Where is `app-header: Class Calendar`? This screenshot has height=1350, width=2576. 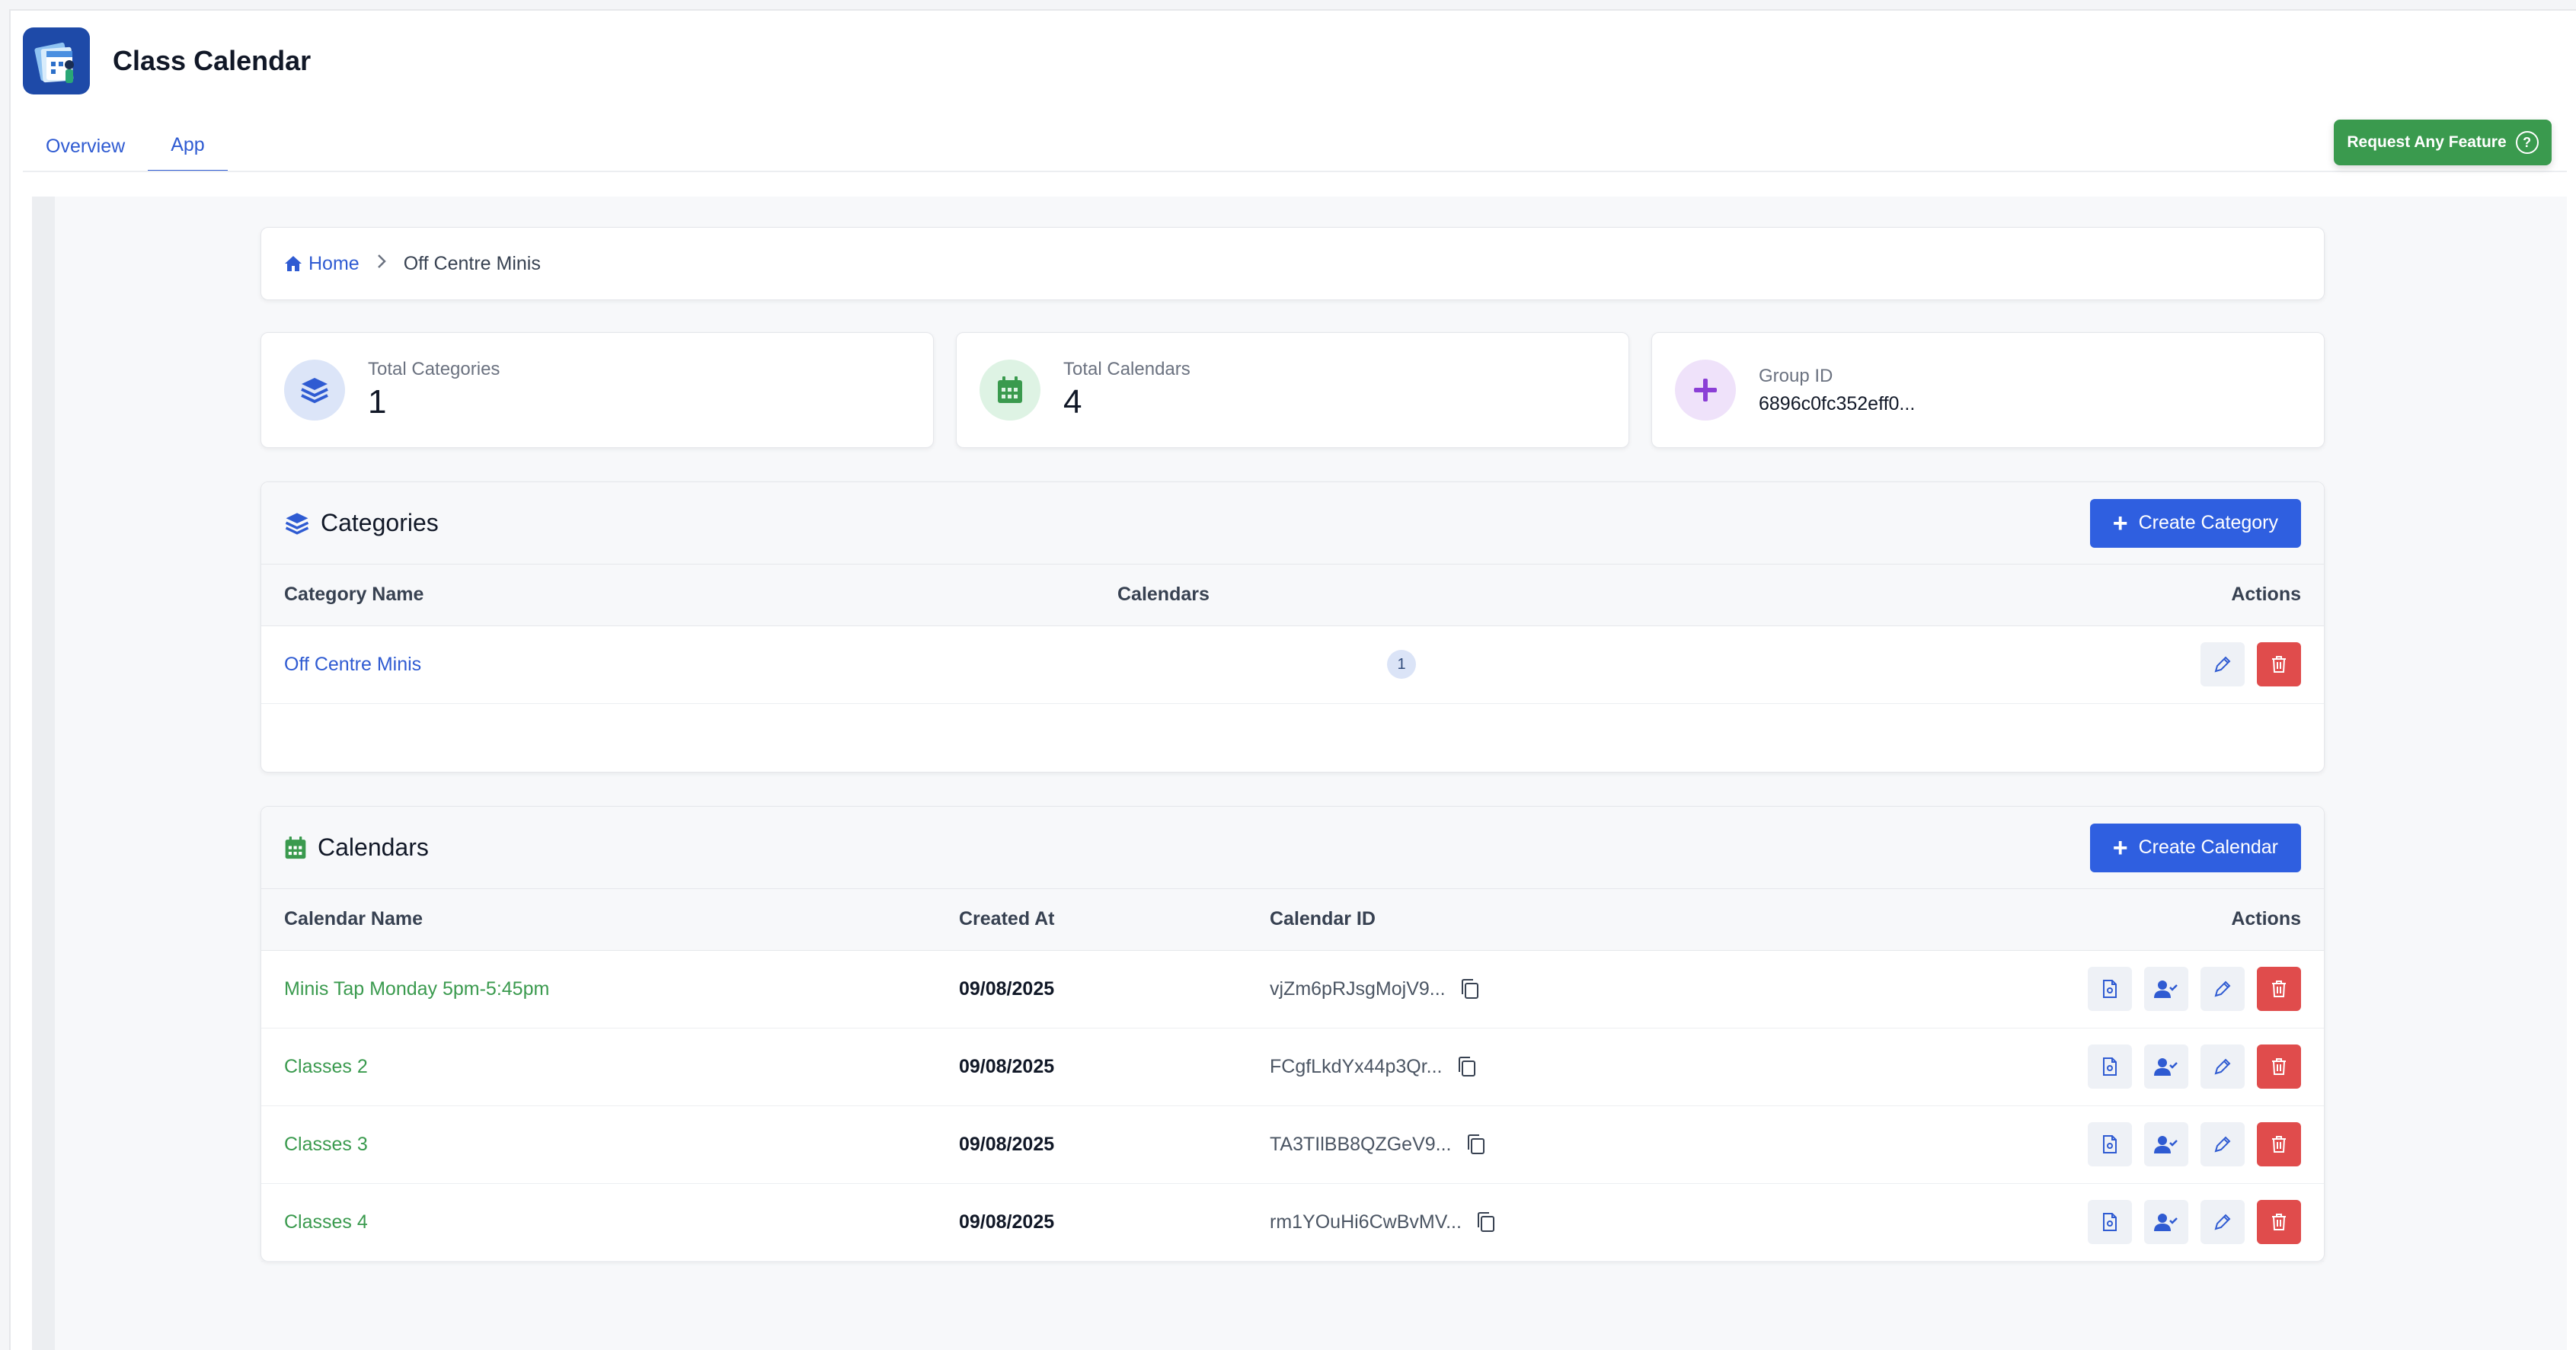 app-header: Class Calendar is located at coordinates (167, 61).